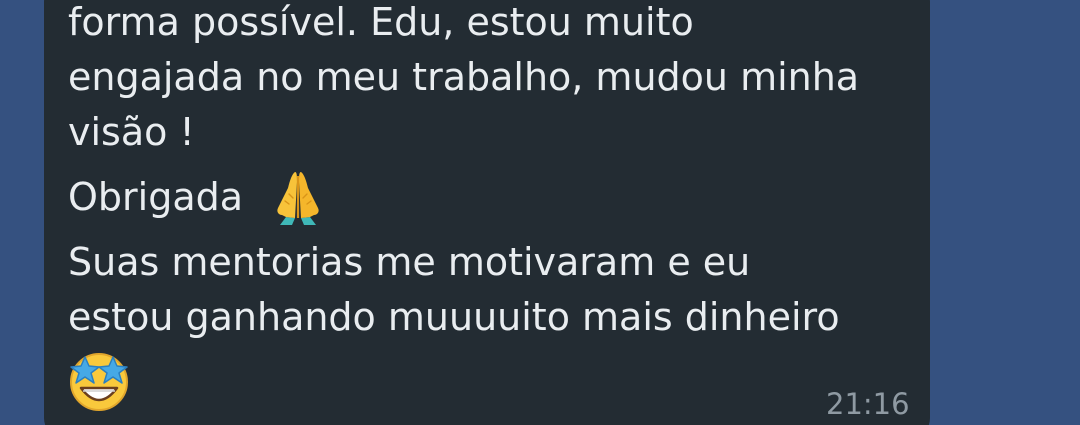 This screenshot has height=425, width=1080. What do you see at coordinates (298, 198) in the screenshot?
I see `folded-hands-icon` at bounding box center [298, 198].